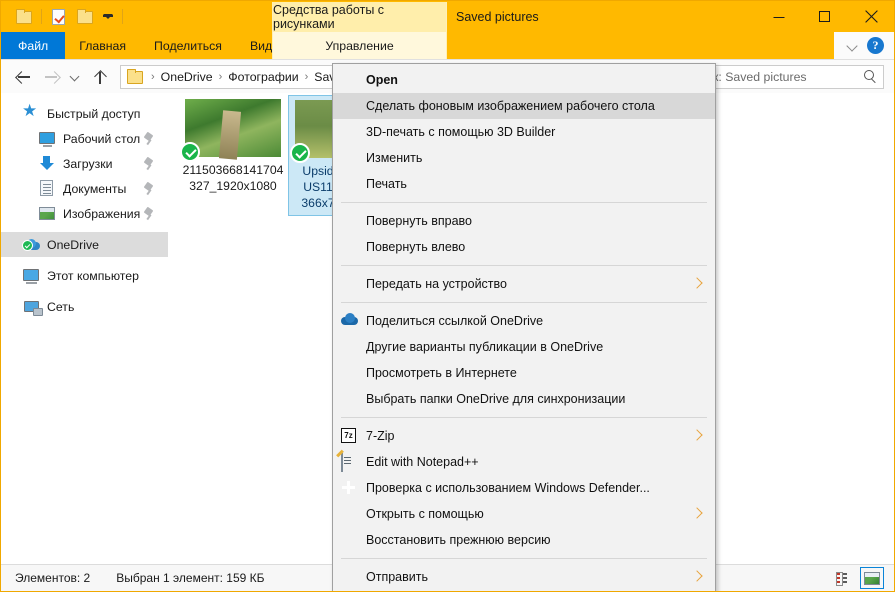  I want to click on minimize-button, so click(779, 16).